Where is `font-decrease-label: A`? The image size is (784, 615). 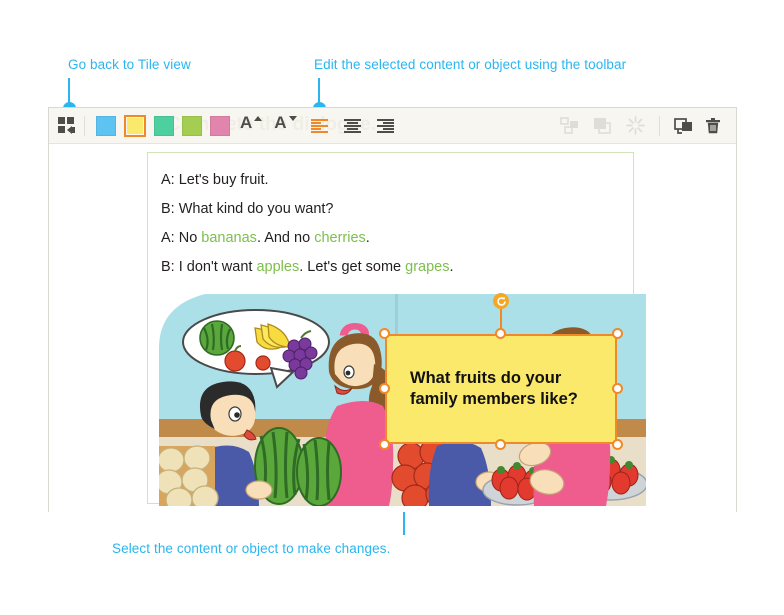 font-decrease-label: A is located at coordinates (280, 122).